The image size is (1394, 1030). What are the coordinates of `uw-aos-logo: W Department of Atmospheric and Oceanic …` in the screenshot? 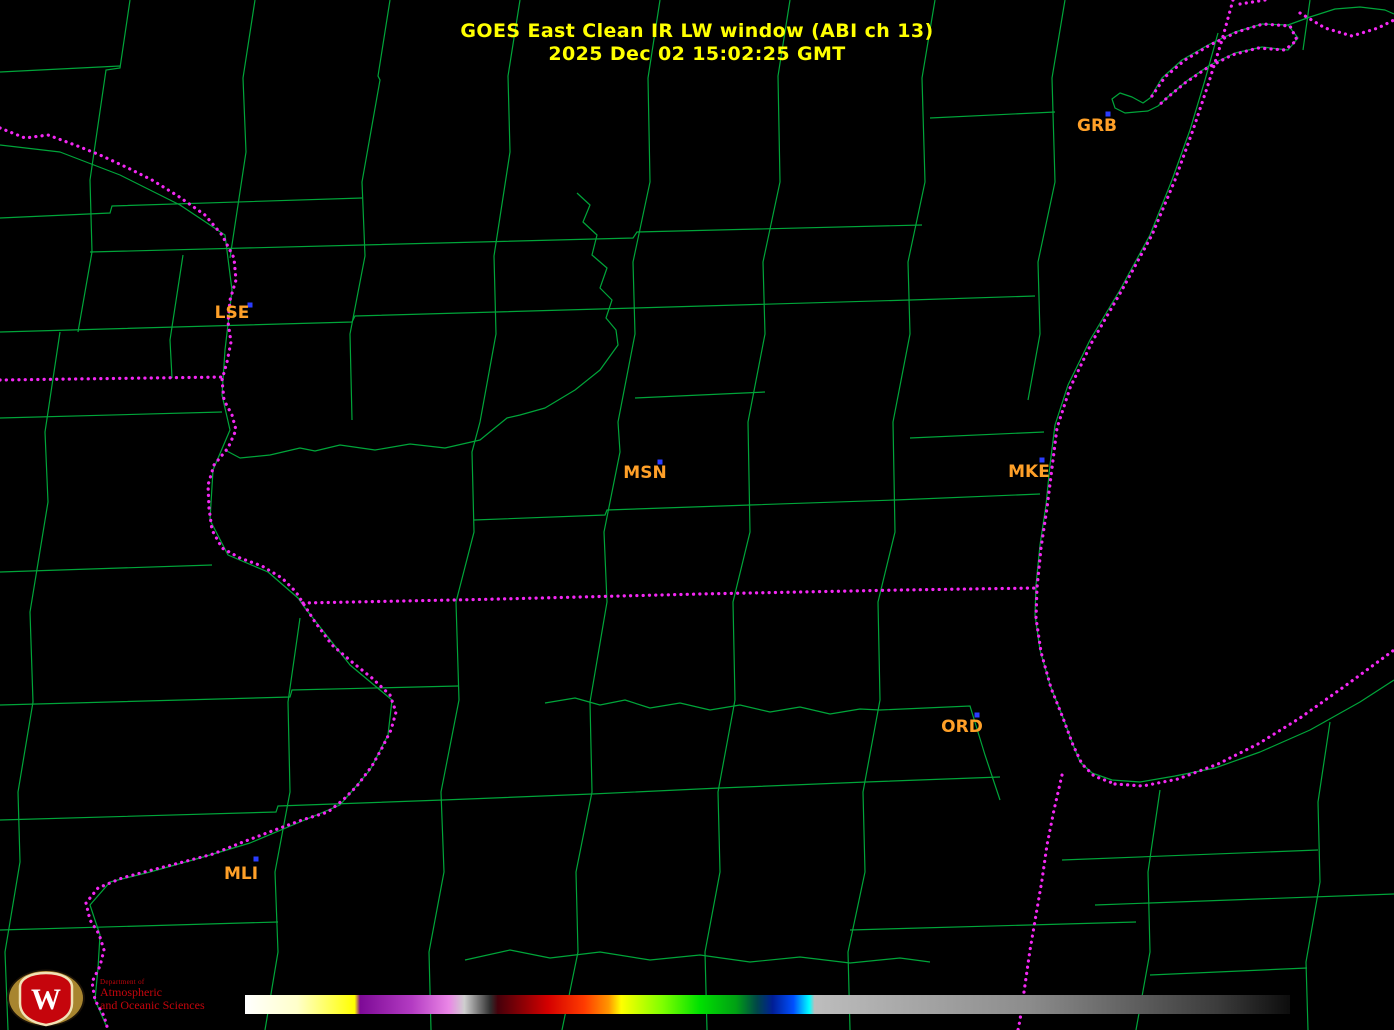 It's located at (105, 998).